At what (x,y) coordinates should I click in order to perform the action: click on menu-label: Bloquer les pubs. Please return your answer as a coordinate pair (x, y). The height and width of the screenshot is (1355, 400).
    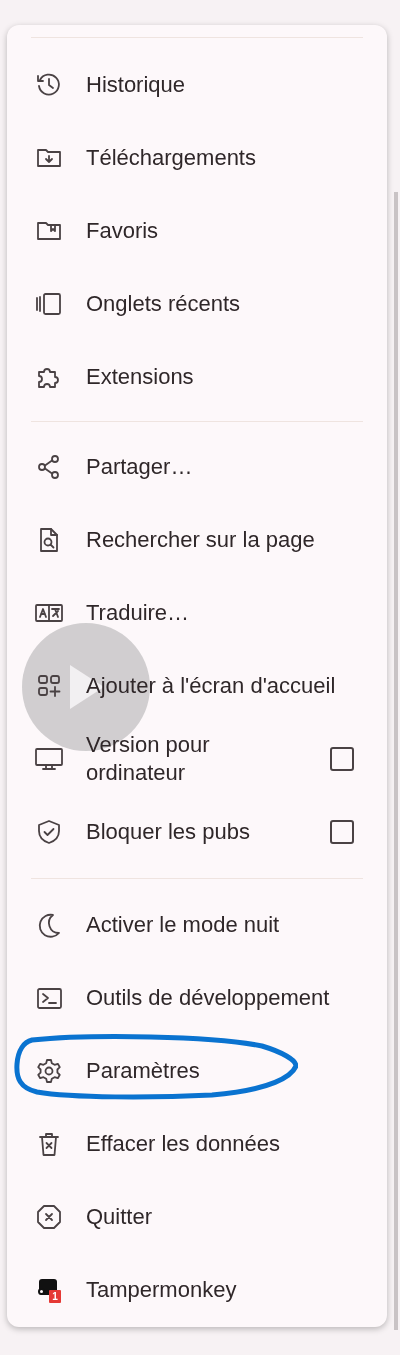
    Looking at the image, I should click on (168, 831).